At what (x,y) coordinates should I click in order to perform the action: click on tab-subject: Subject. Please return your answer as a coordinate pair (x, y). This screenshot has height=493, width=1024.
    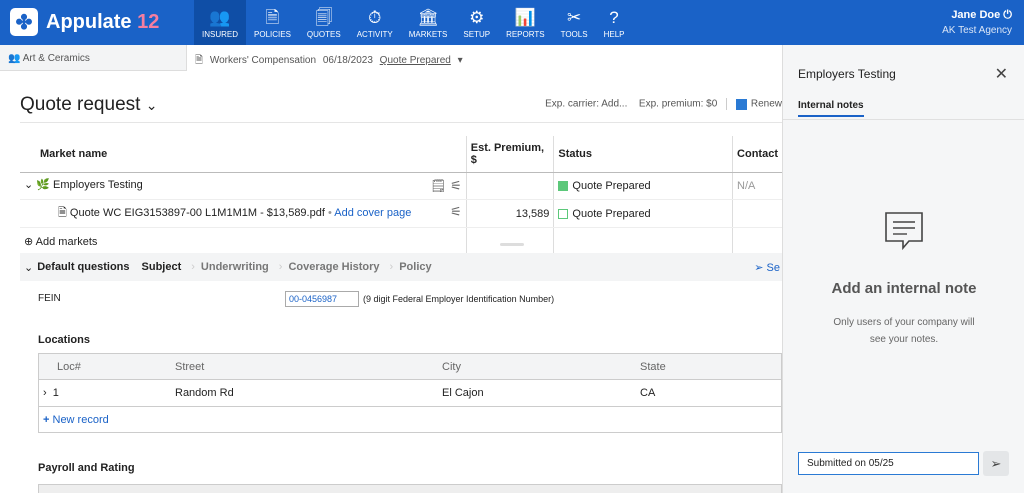
    Looking at the image, I should click on (162, 267).